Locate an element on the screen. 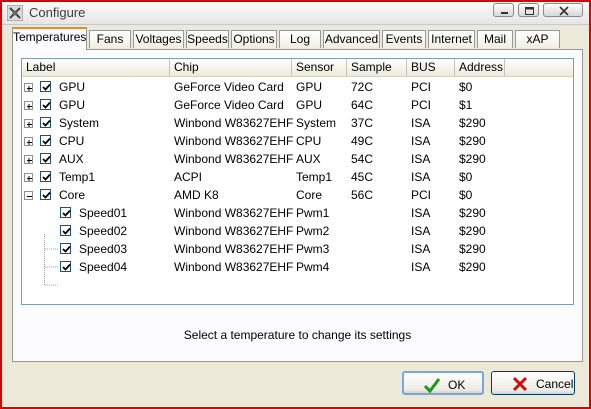  tree-row: System Winbond W83627EHF System 37C ISA $290 is located at coordinates (297, 123).